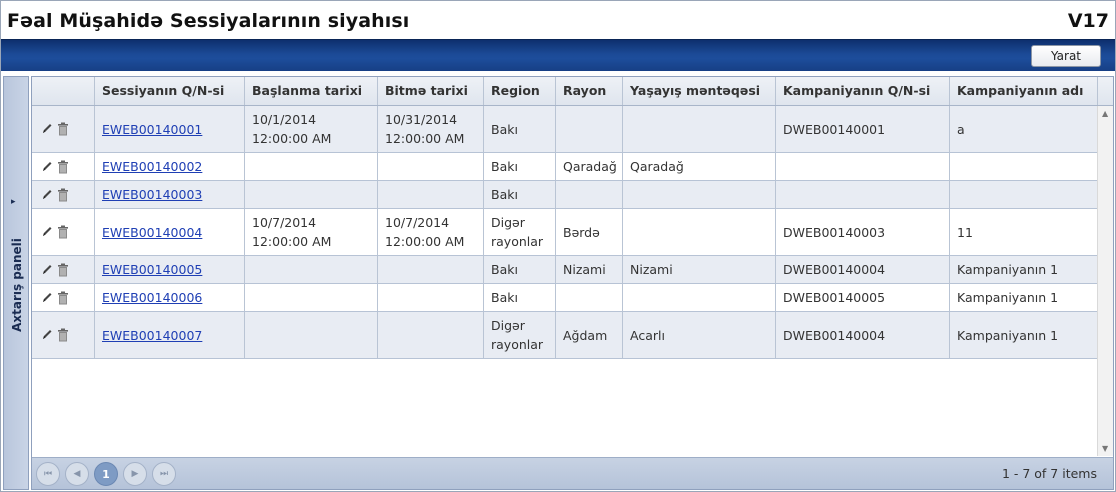  I want to click on column-header-region: Region, so click(519, 91).